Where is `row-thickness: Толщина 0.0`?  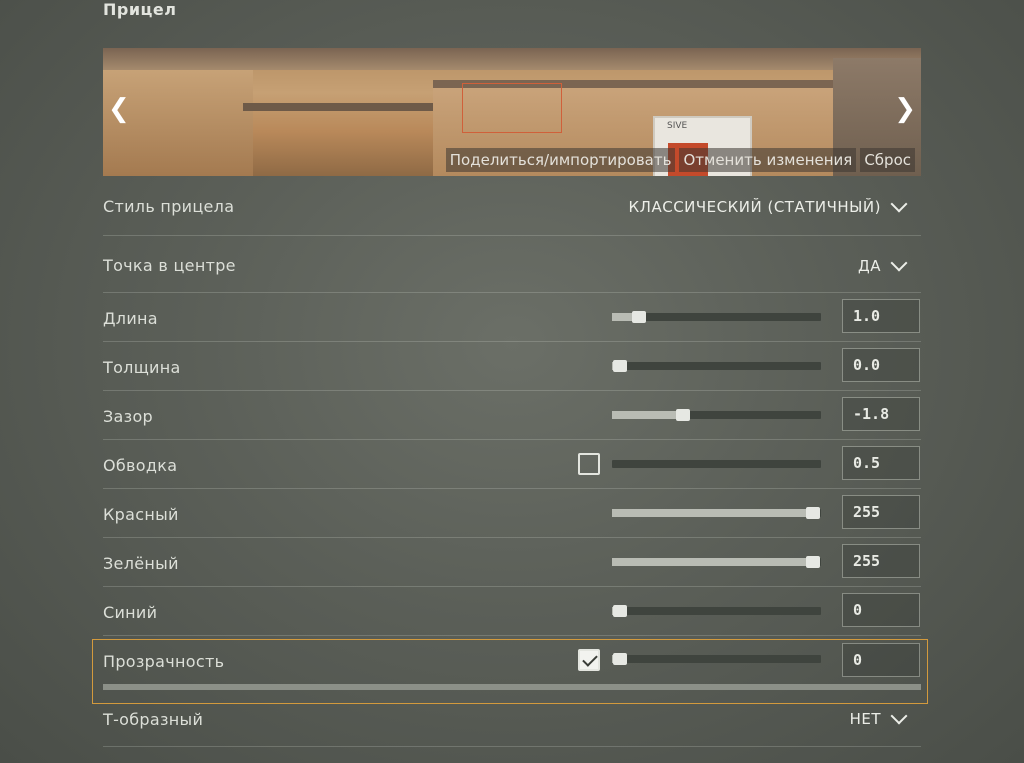
row-thickness: Толщина 0.0 is located at coordinates (512, 366).